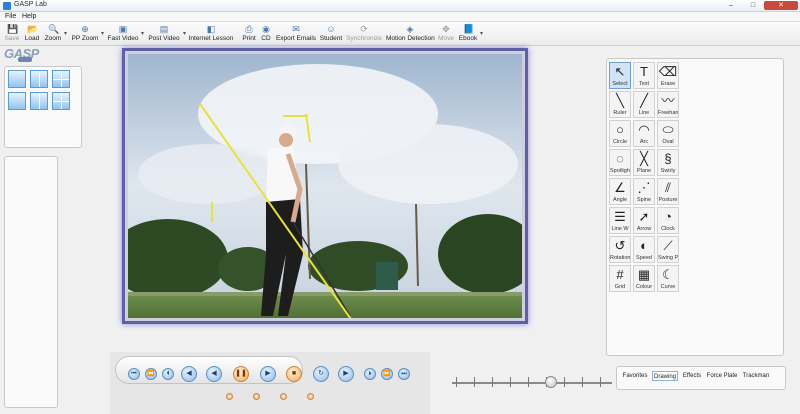 The image size is (800, 414). I want to click on tool-angle: ∠ Angle, so click(620, 191).